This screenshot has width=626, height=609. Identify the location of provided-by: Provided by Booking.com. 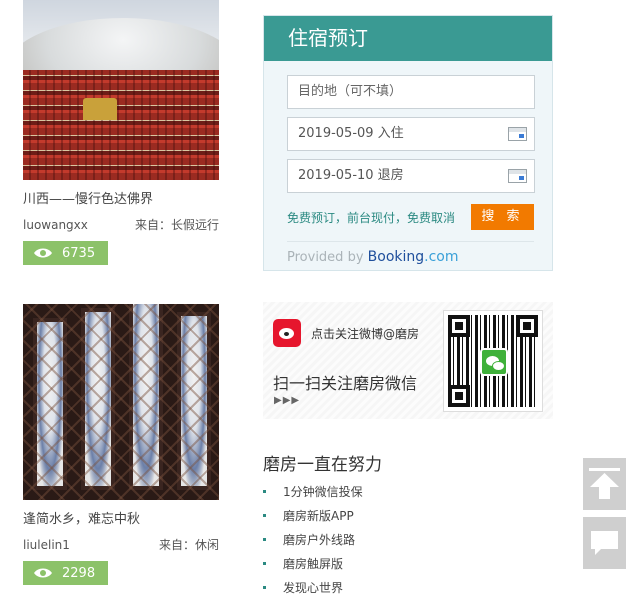
(373, 257).